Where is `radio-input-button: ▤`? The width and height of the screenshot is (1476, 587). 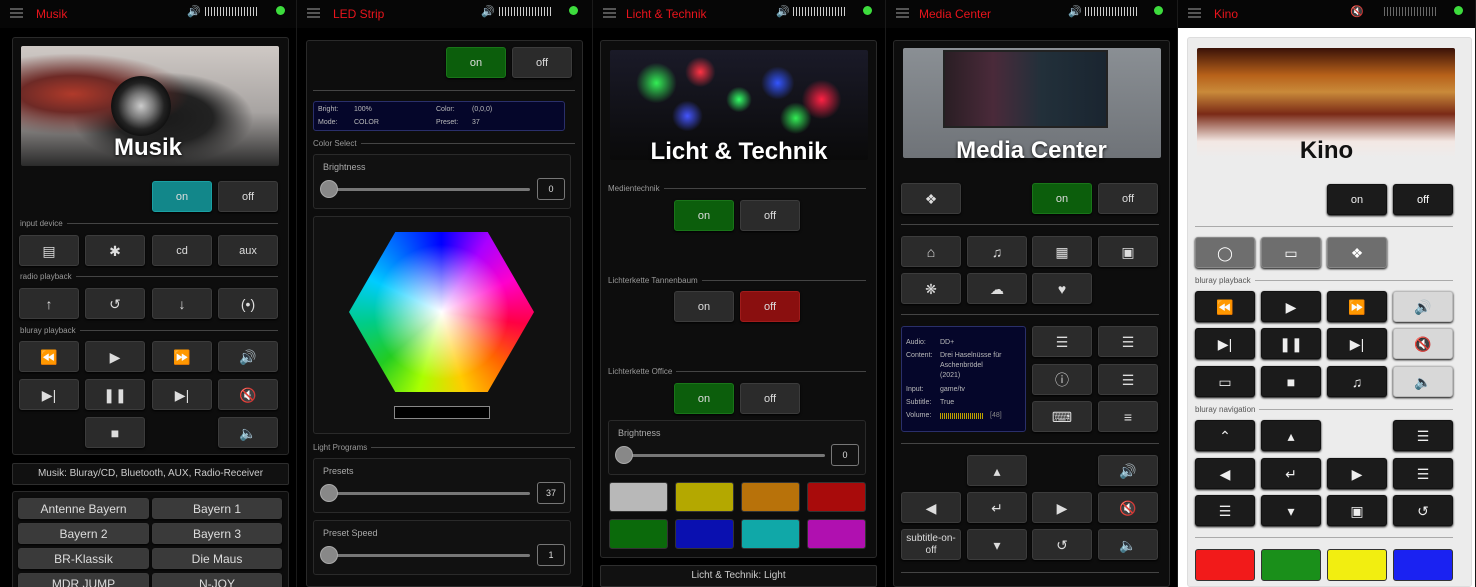
radio-input-button: ▤ is located at coordinates (49, 250).